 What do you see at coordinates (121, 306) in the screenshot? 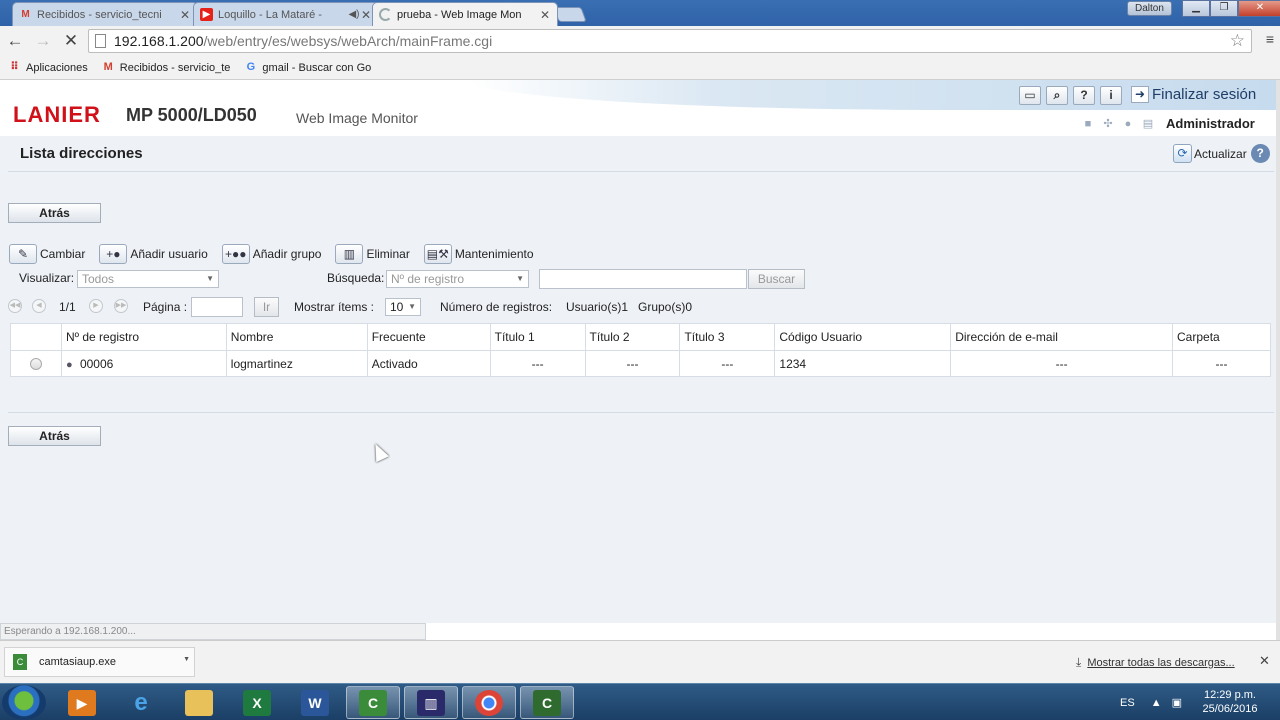
I see `last-page-icon: ▶▶` at bounding box center [121, 306].